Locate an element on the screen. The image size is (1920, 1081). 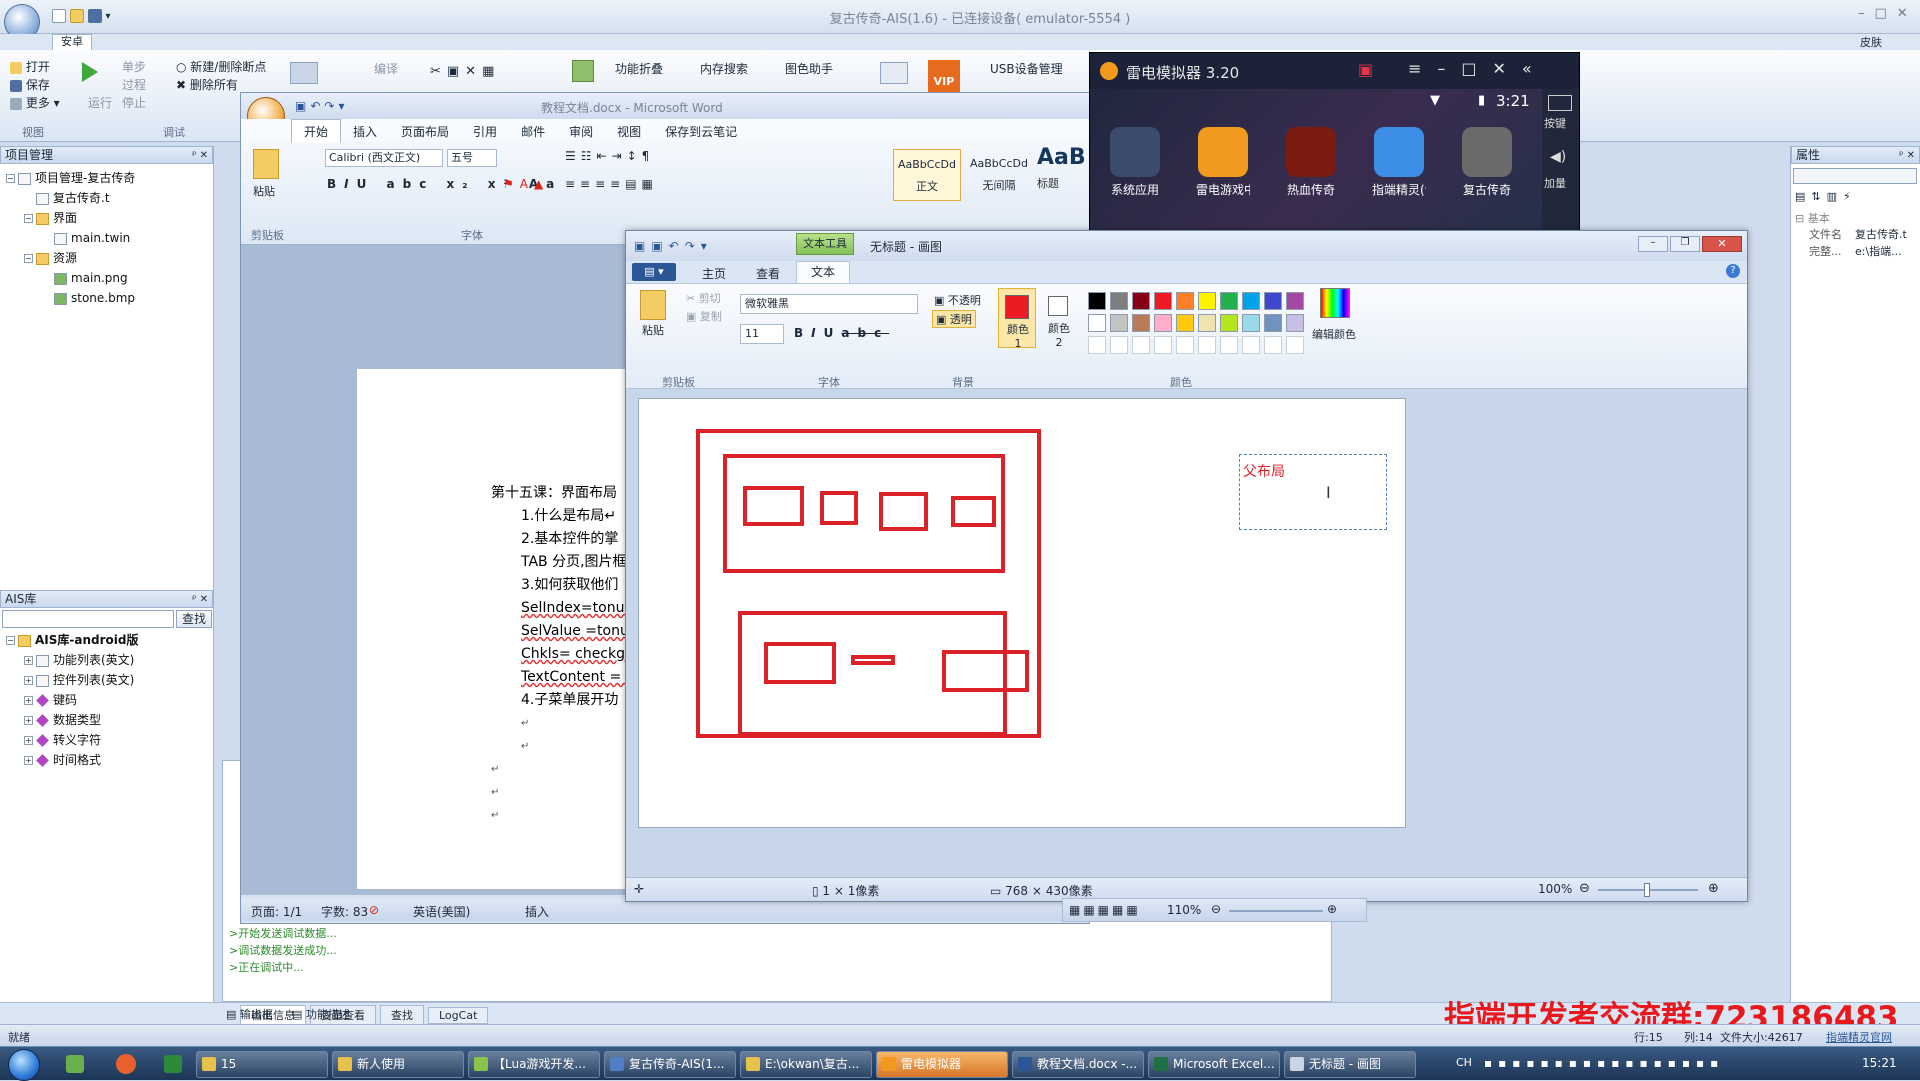
window-icon is located at coordinates (894, 73).